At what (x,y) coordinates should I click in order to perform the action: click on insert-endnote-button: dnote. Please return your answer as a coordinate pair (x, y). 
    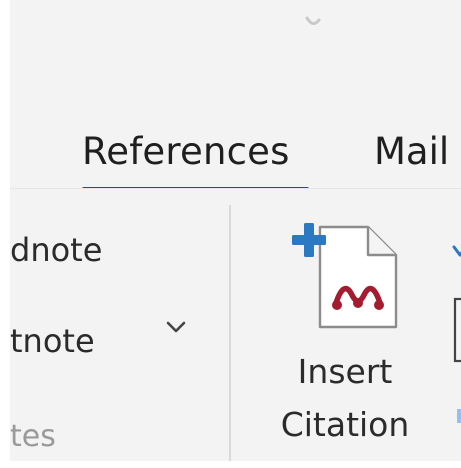
    Looking at the image, I should click on (56, 250).